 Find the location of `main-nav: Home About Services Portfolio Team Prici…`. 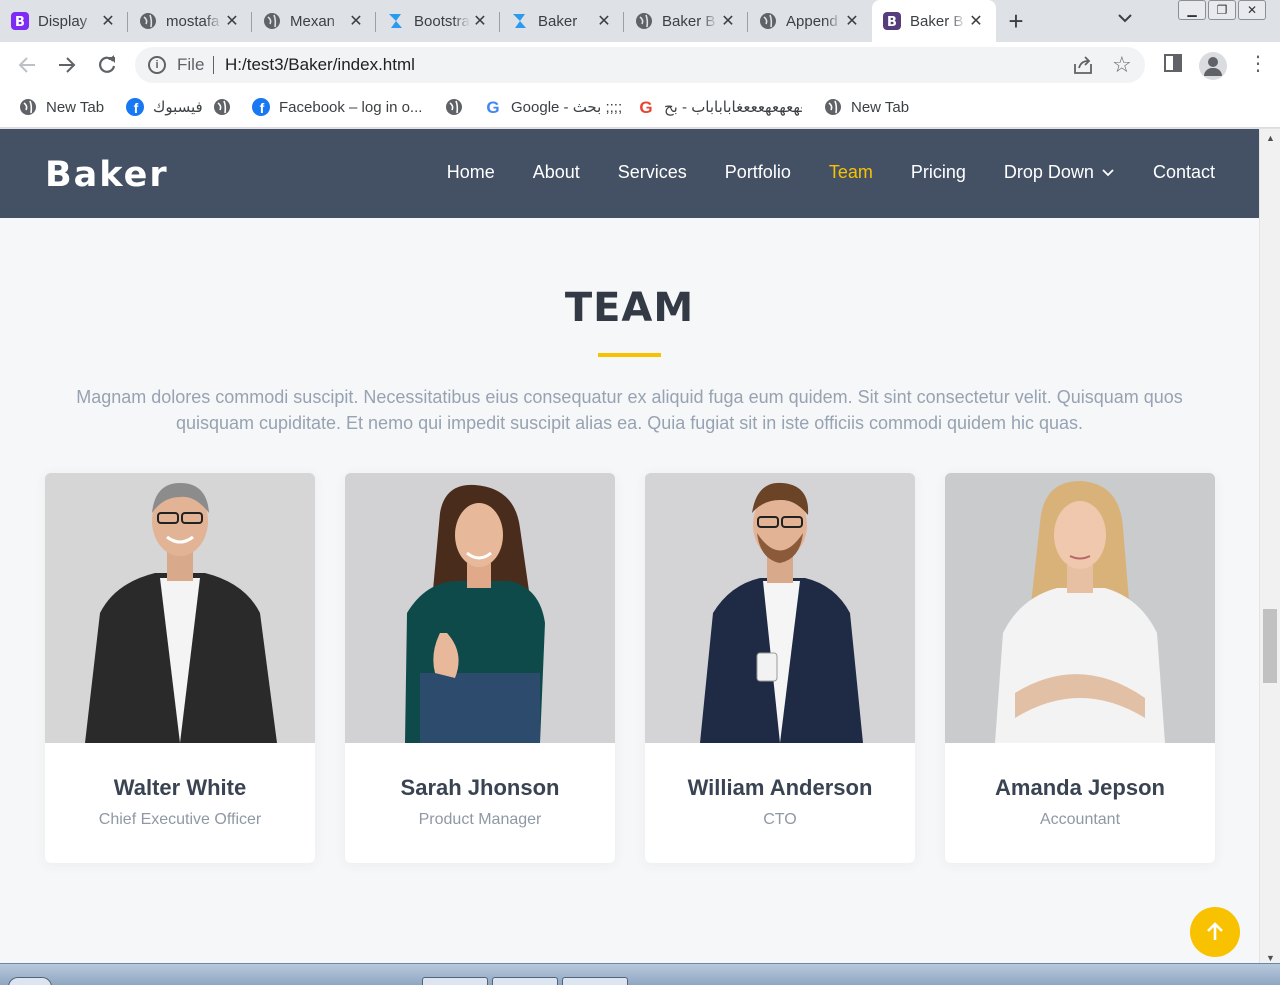

main-nav: Home About Services Portfolio Team Prici… is located at coordinates (831, 172).